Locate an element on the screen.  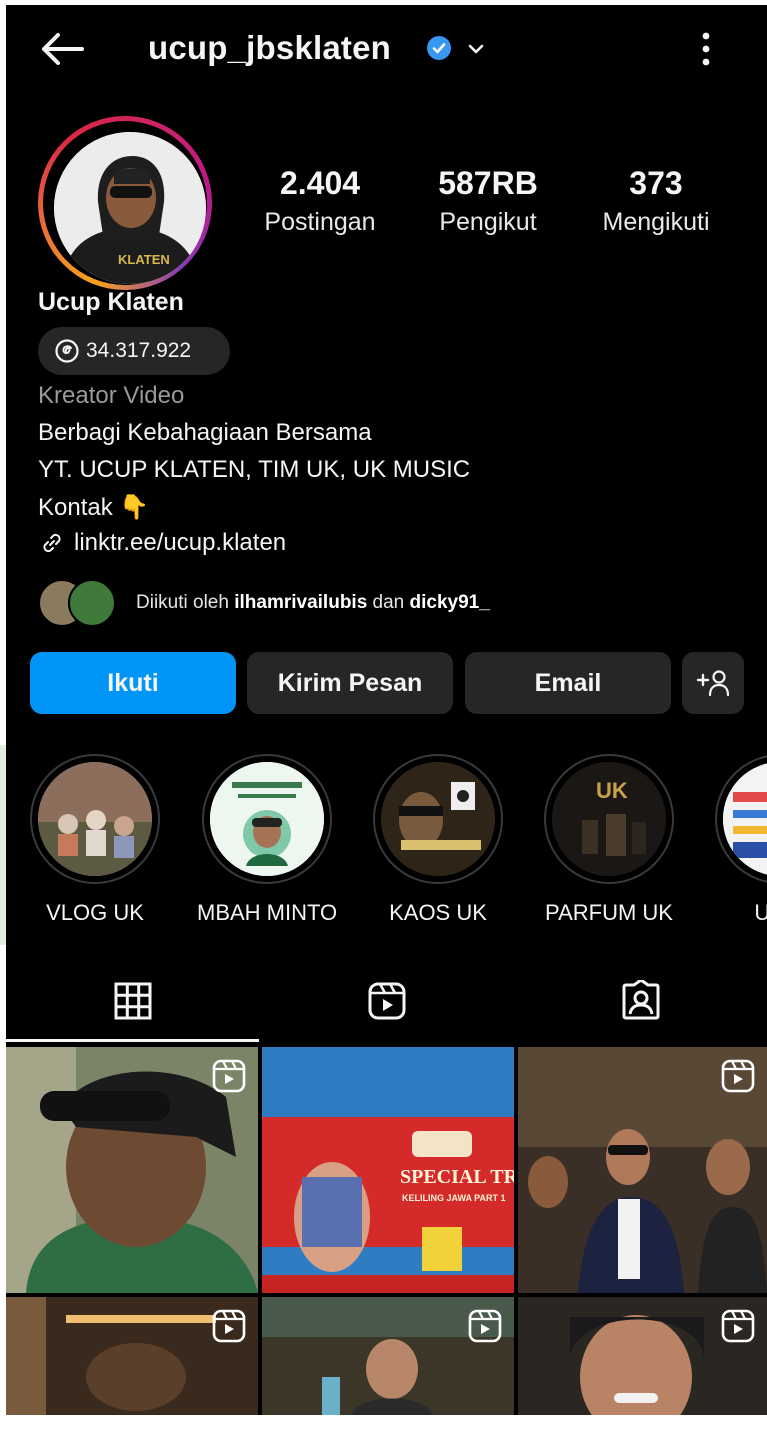
highlight-label: KAOS UK is located at coordinates (438, 912).